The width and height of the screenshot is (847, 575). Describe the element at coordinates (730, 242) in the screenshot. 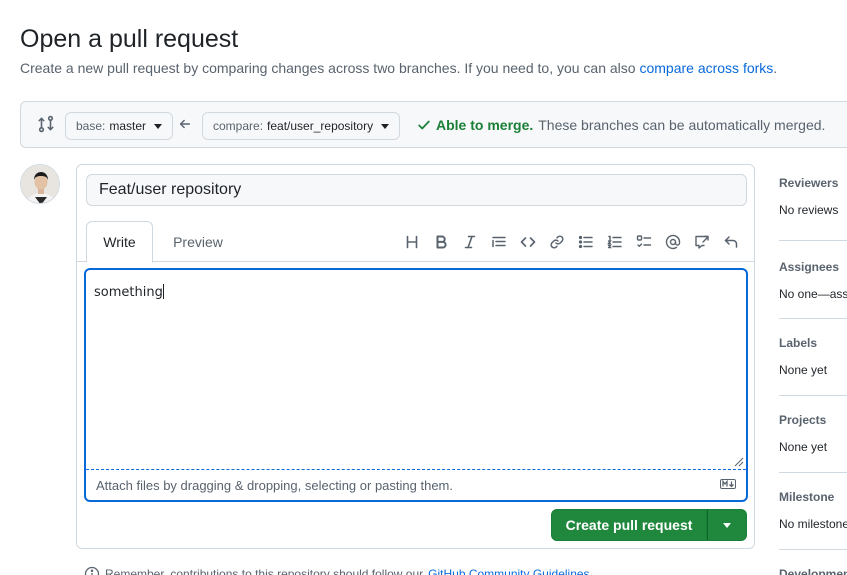

I see `undo-icon` at that location.